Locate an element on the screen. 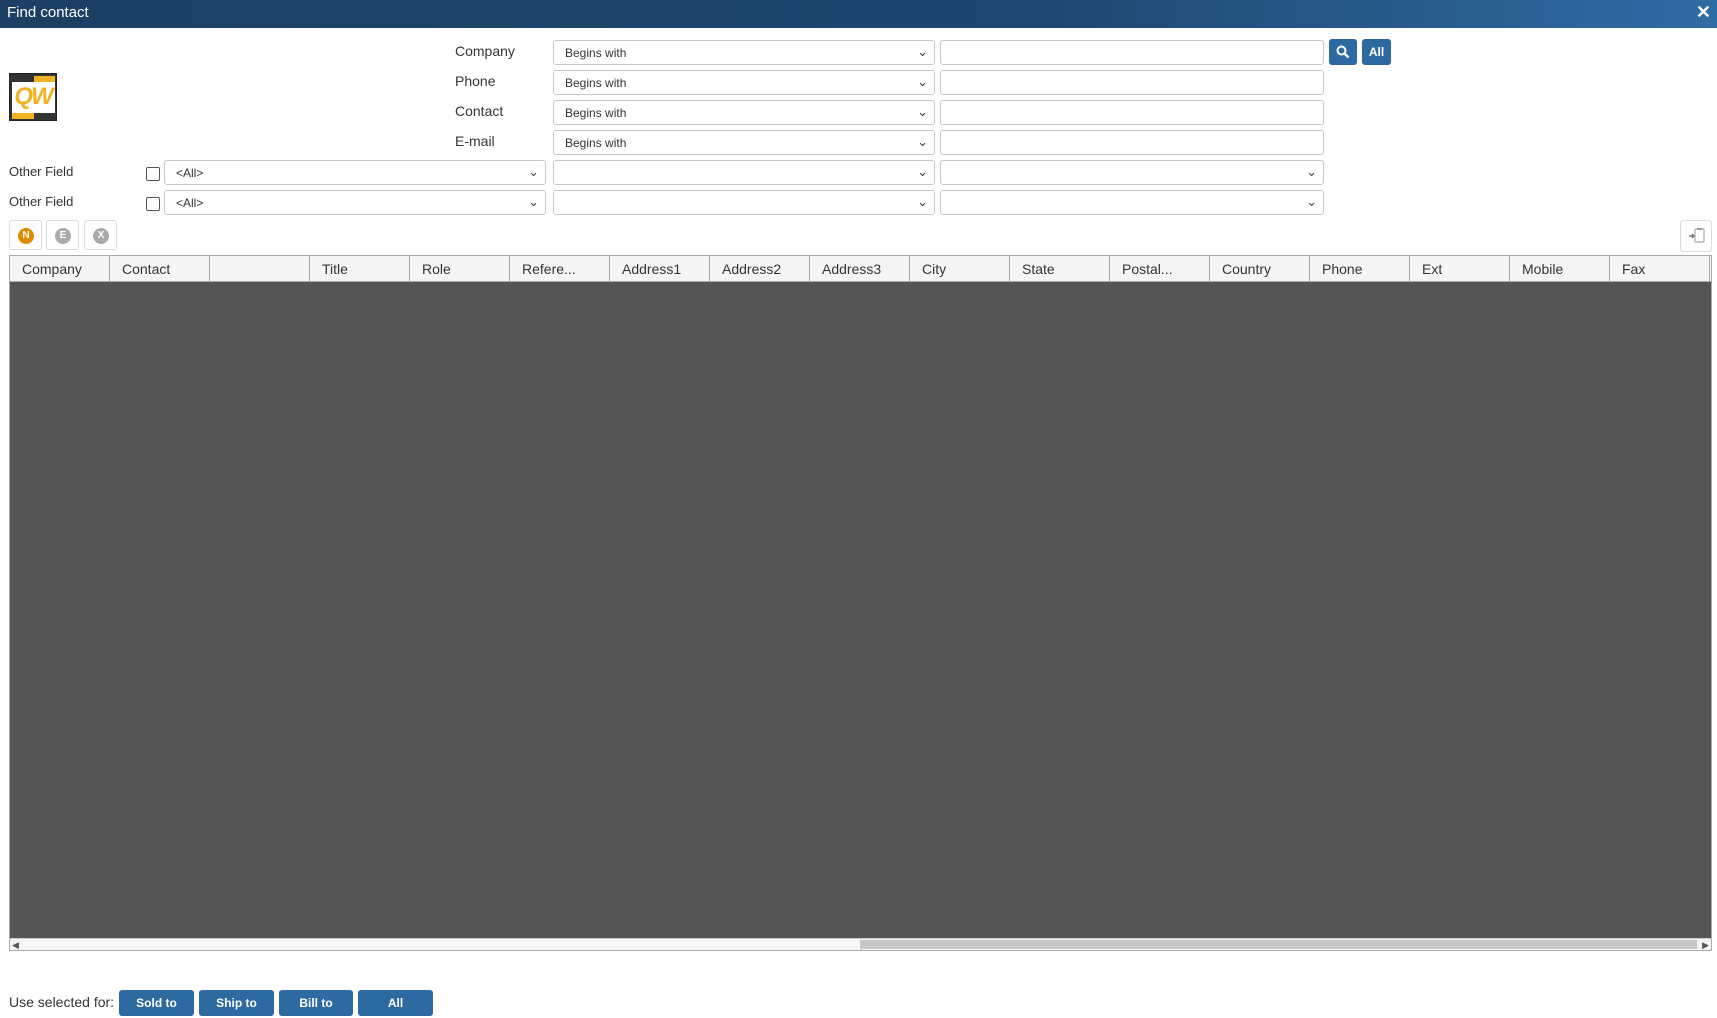 The image size is (1717, 1018). edit-icon: E is located at coordinates (63, 236).